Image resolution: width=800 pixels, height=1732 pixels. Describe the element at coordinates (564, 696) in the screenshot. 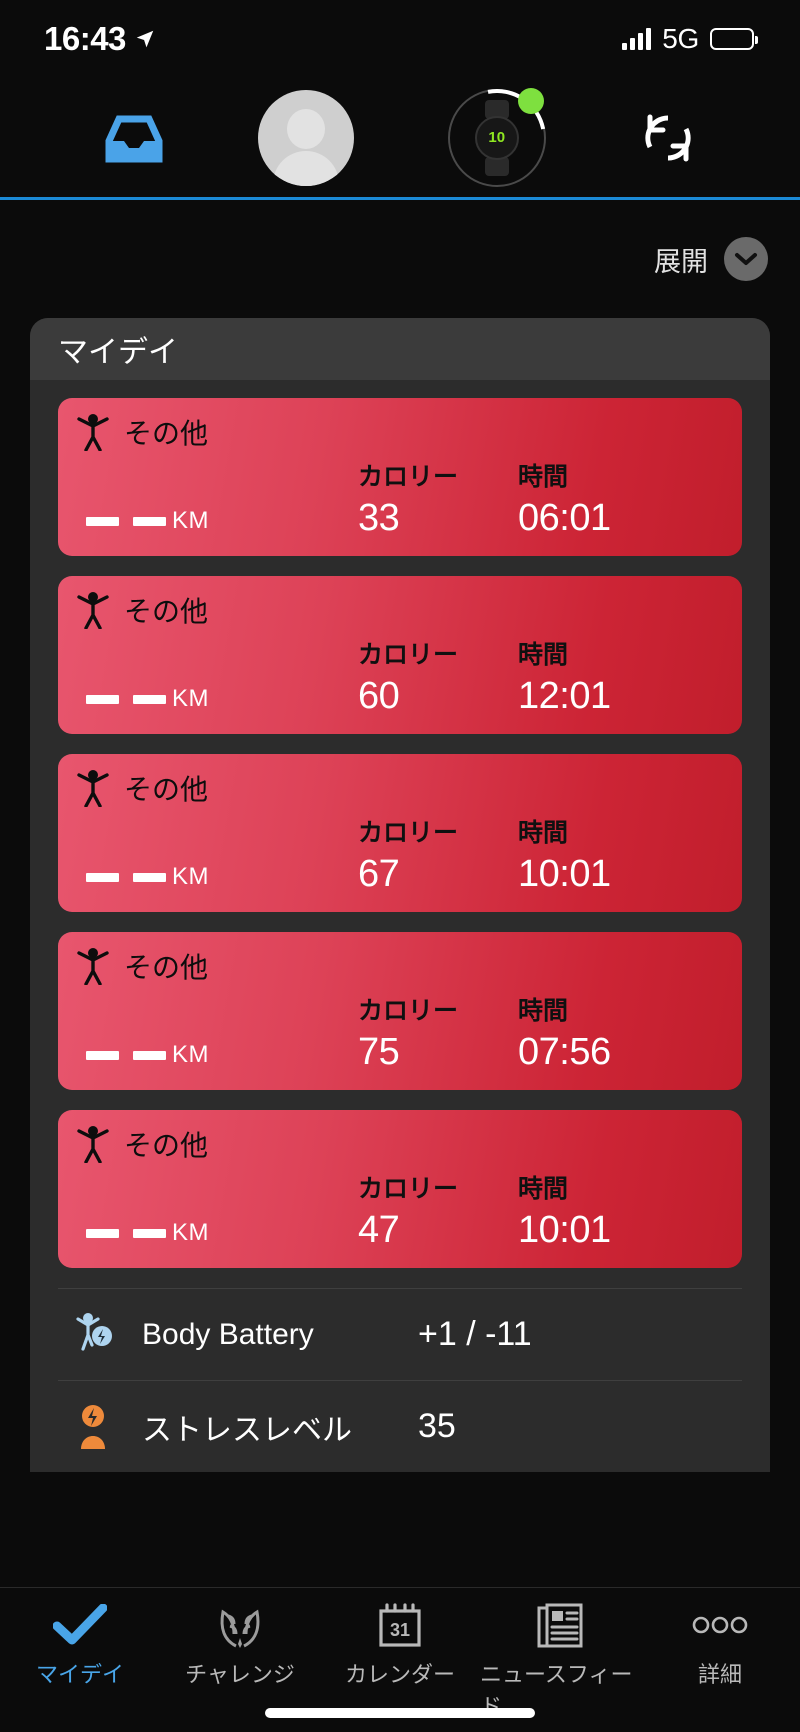

I see `time-value: 12:01` at that location.